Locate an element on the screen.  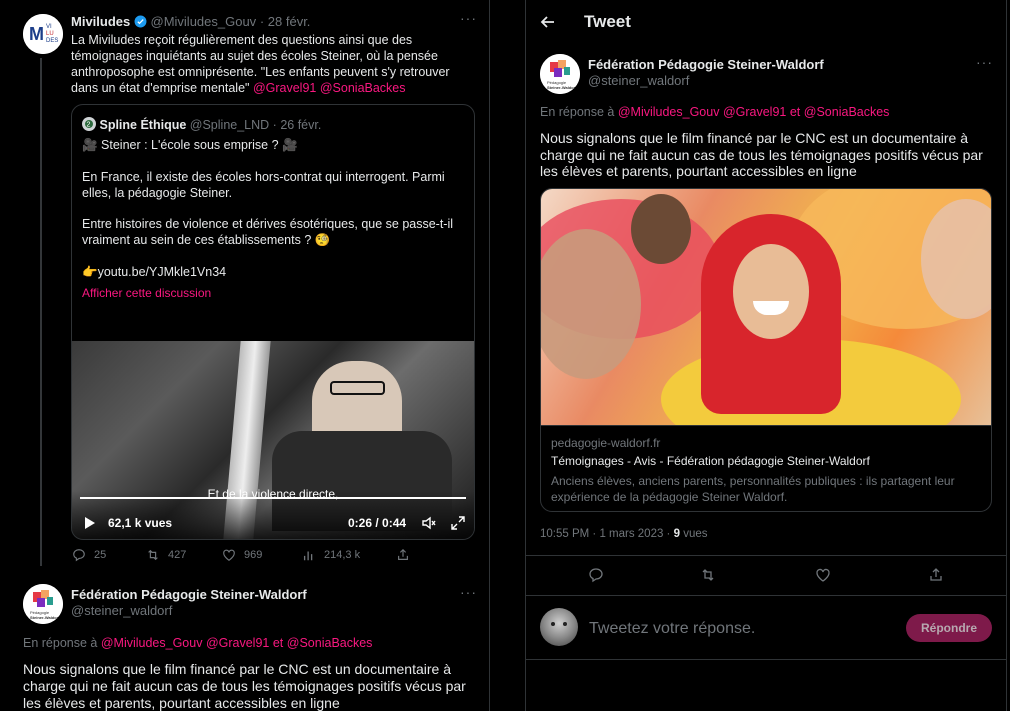
tweet-meta: 10:55 PM · 1 mars 2023 · 9 vues is located at coordinates (624, 534).